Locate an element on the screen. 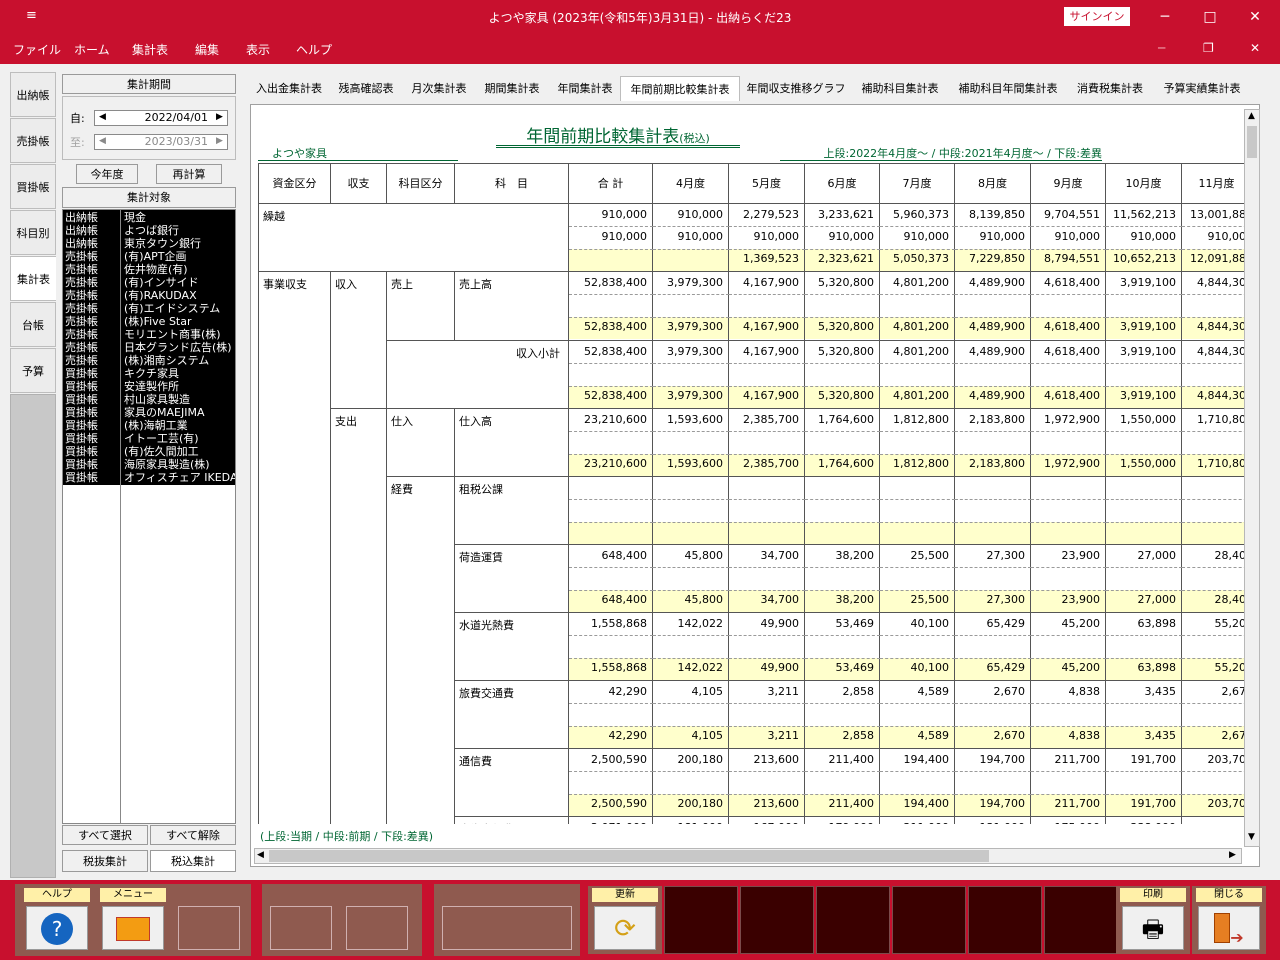 This screenshot has width=1280, height=960. maximize-button: □ is located at coordinates (1210, 17).